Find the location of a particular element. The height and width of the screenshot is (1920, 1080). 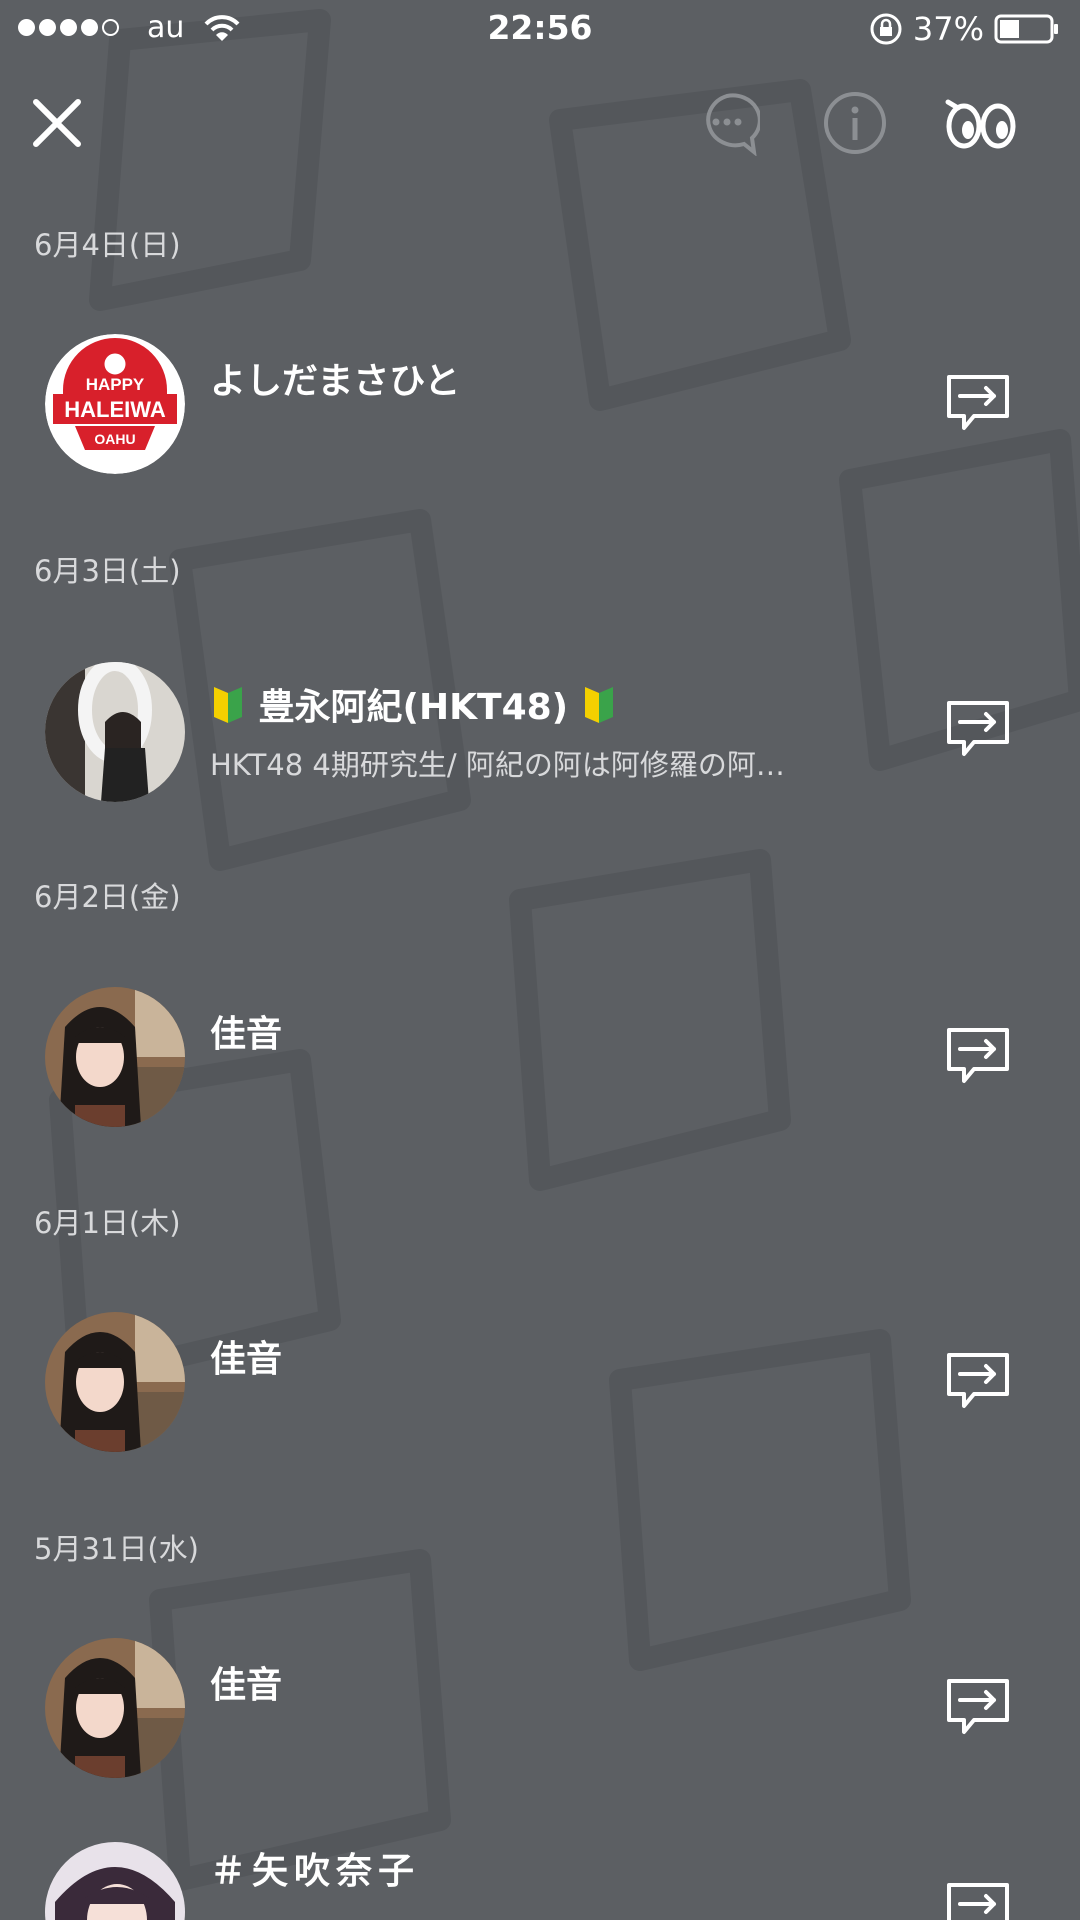

logo-text-line2: HALEIWA is located at coordinates (115, 409).